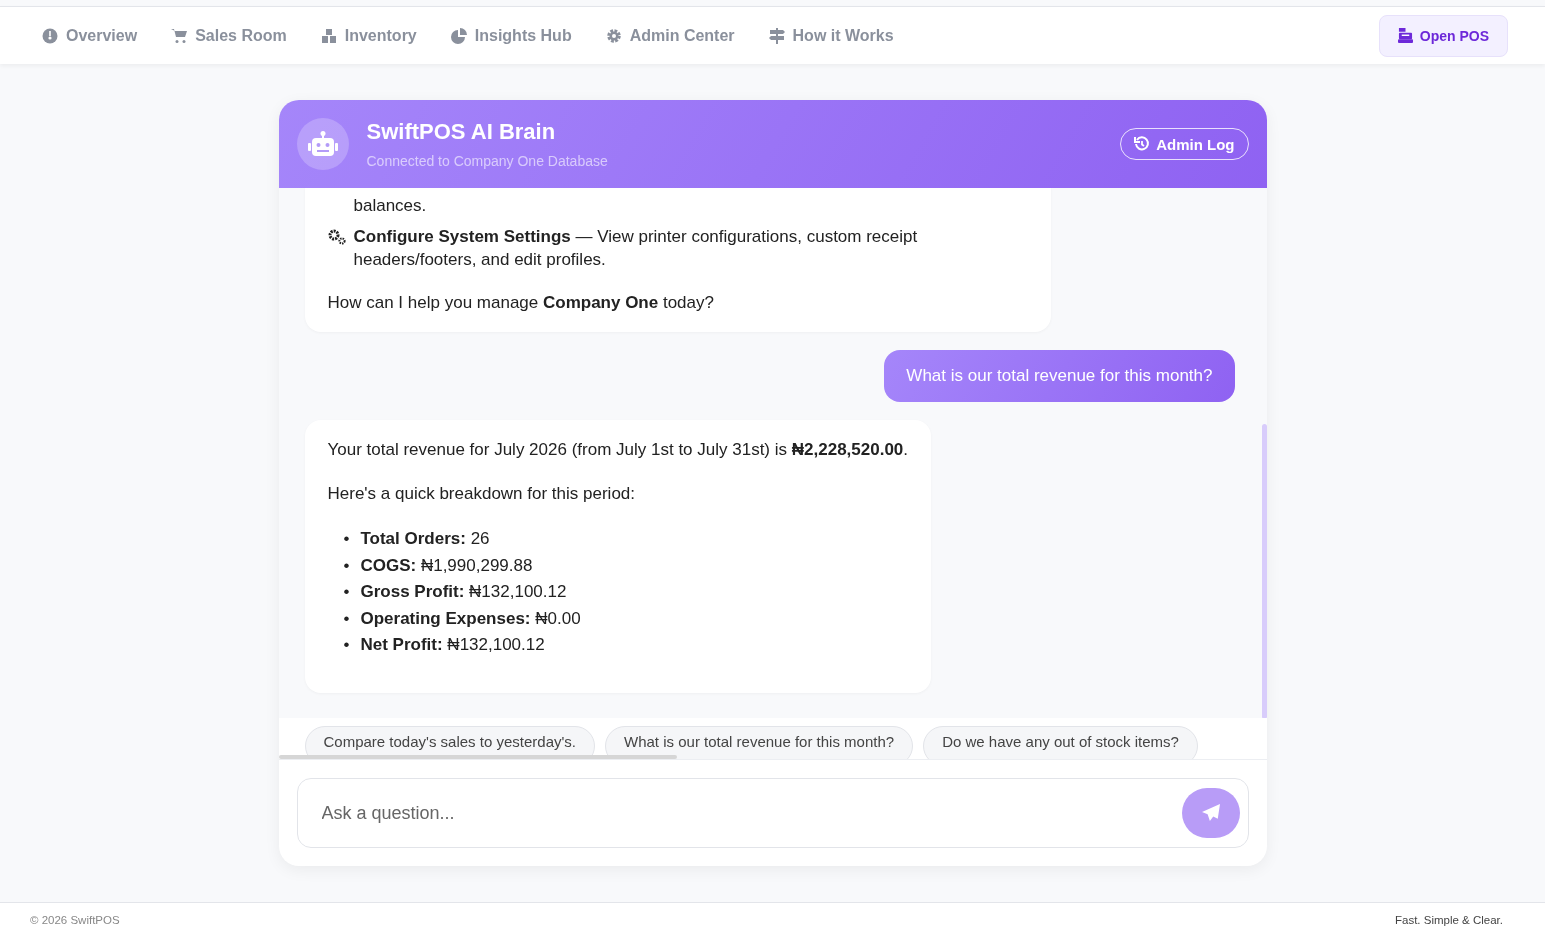 The image size is (1545, 937). I want to click on nav-link: Inventory, so click(368, 35).